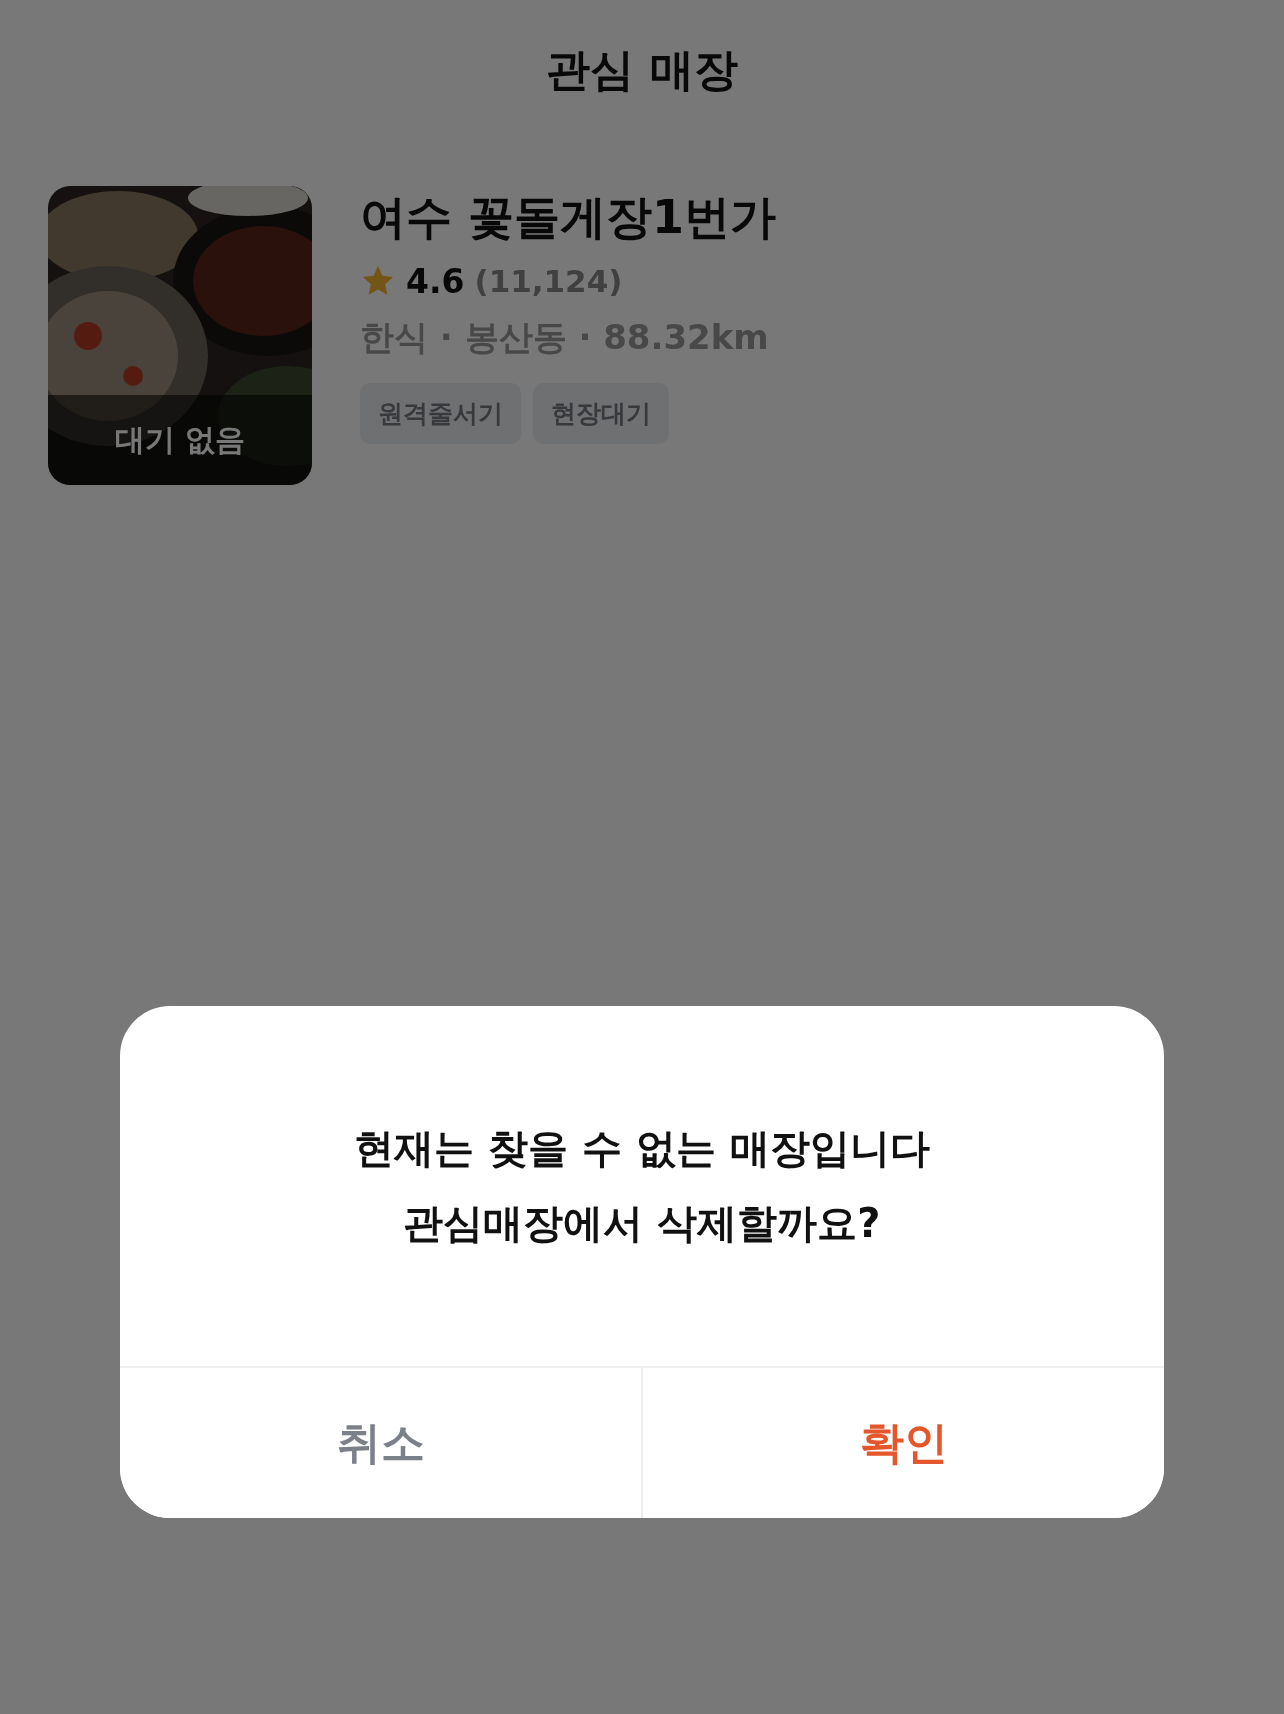 This screenshot has height=1714, width=1284. Describe the element at coordinates (902, 1443) in the screenshot. I see `confirm-button: 확인` at that location.